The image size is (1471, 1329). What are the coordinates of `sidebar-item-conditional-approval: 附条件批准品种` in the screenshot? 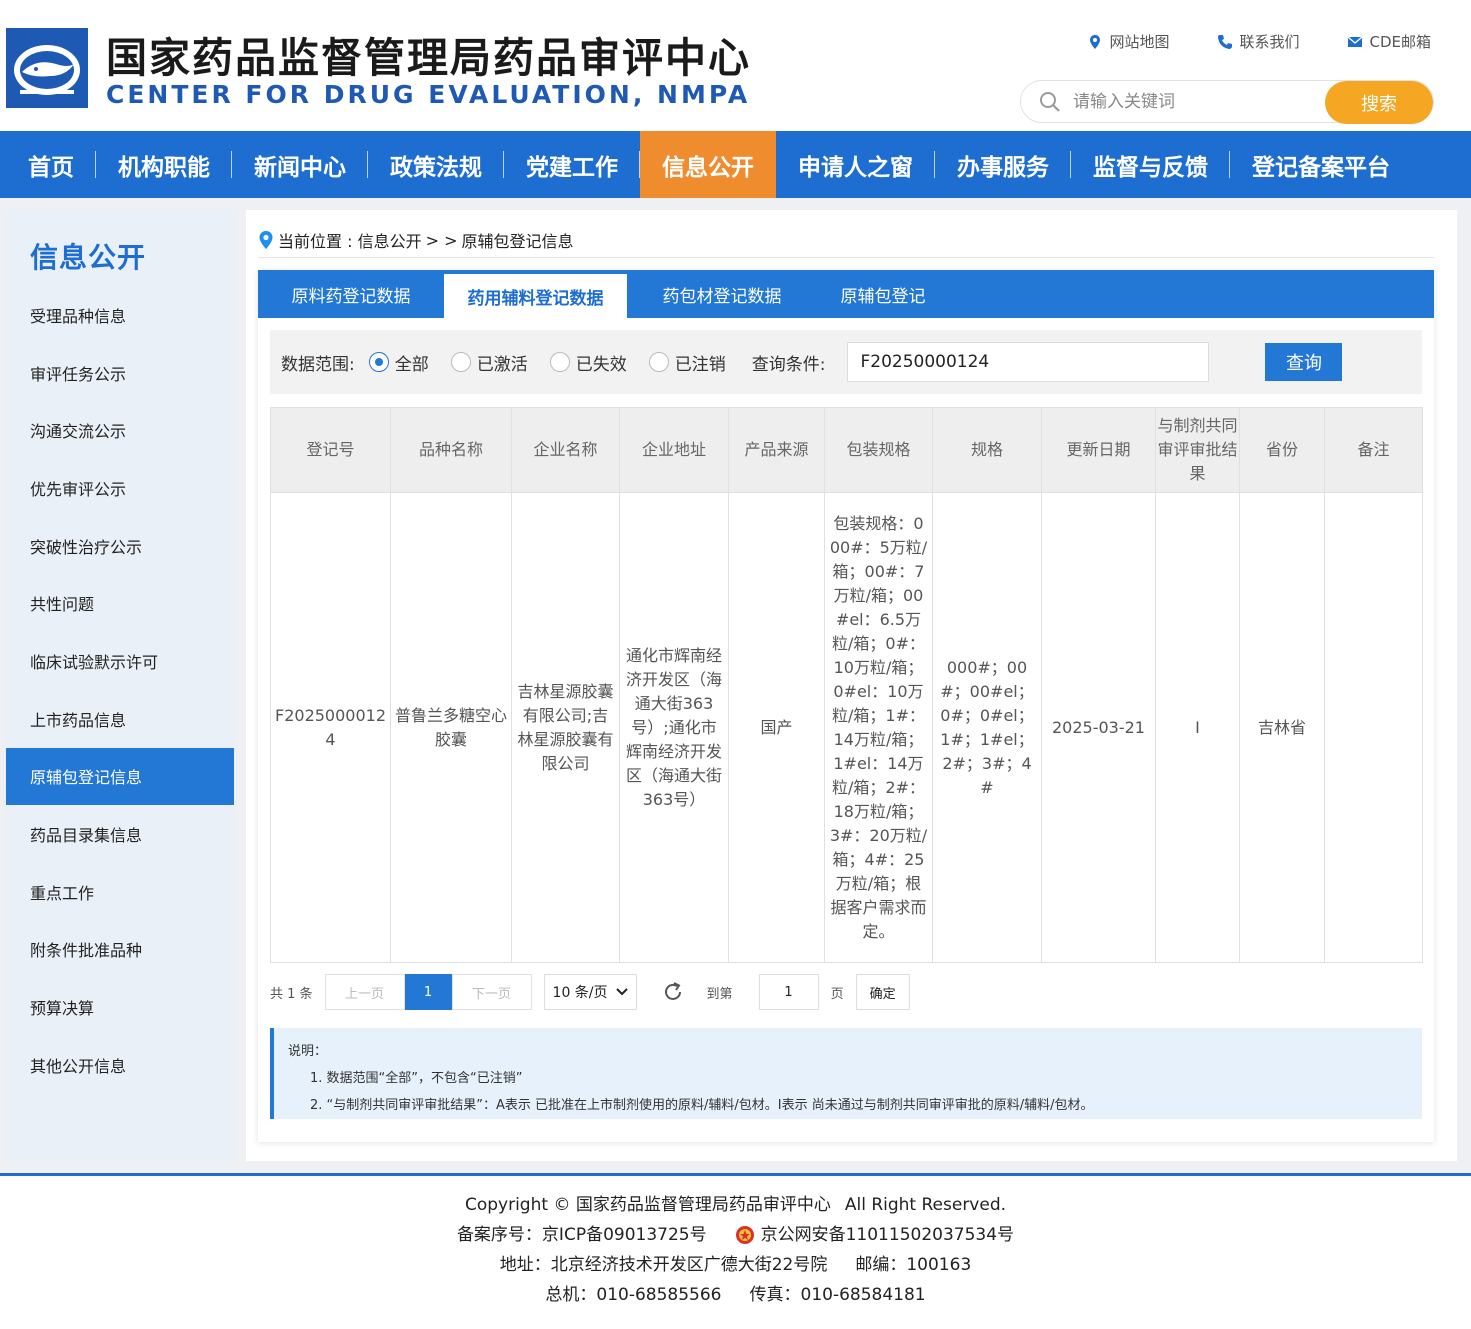 It's located at (120, 950).